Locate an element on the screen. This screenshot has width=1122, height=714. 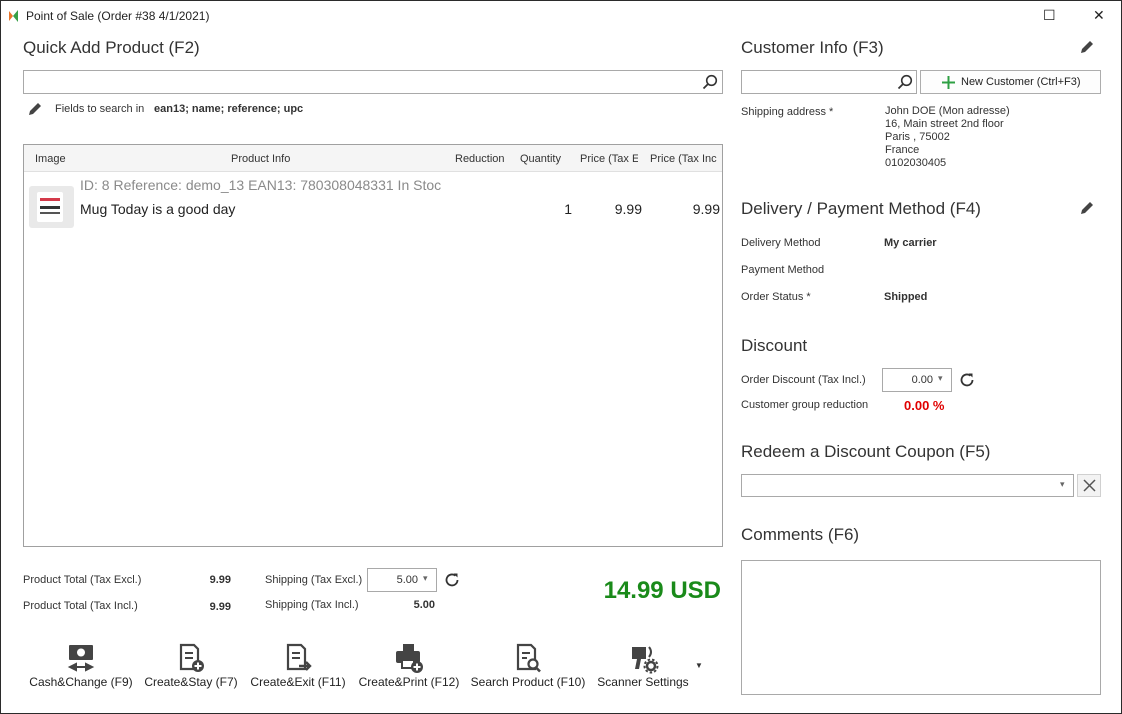
cash-change-label: Cash&Change (F9) is located at coordinates (81, 682).